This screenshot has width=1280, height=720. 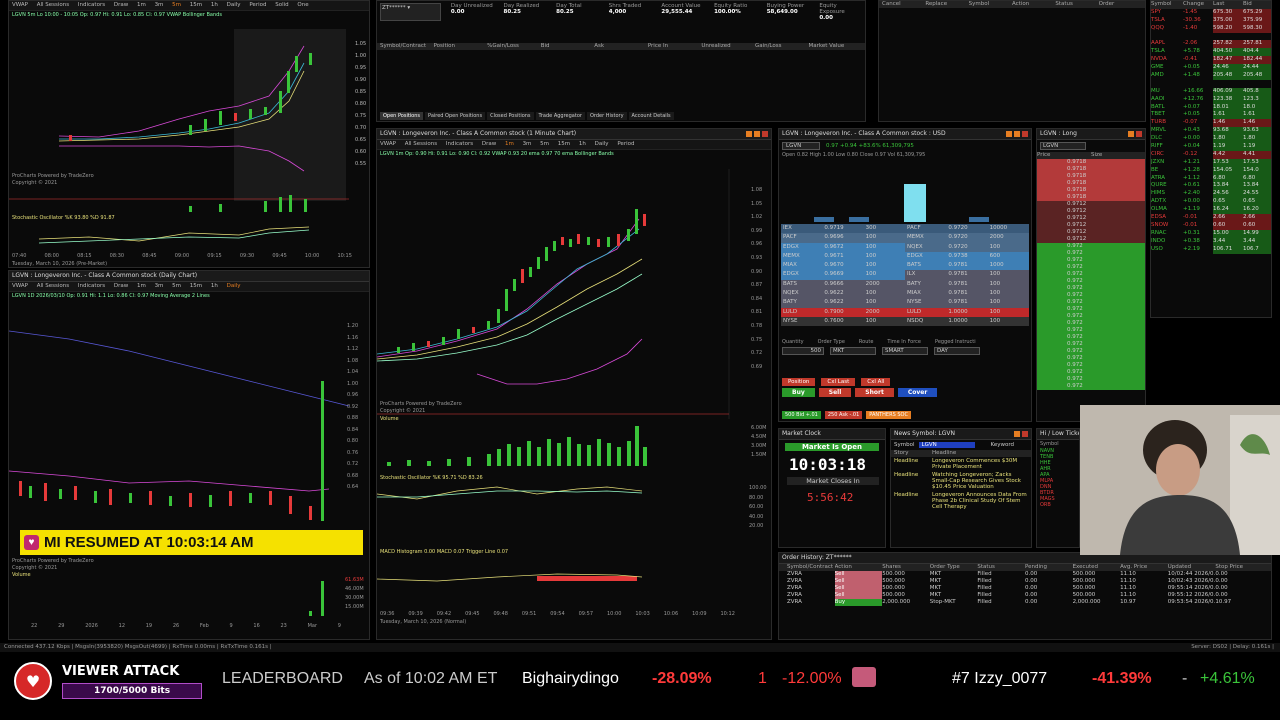 I want to click on tab-order-history: Order History, so click(x=606, y=116).